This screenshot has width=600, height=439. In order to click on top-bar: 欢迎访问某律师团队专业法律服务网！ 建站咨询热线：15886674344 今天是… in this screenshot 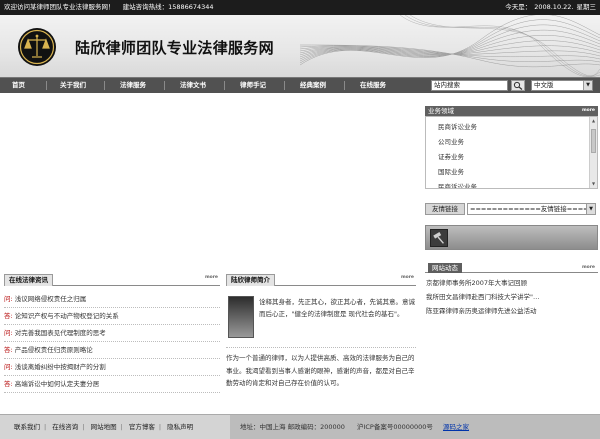, I will do `click(300, 7)`.